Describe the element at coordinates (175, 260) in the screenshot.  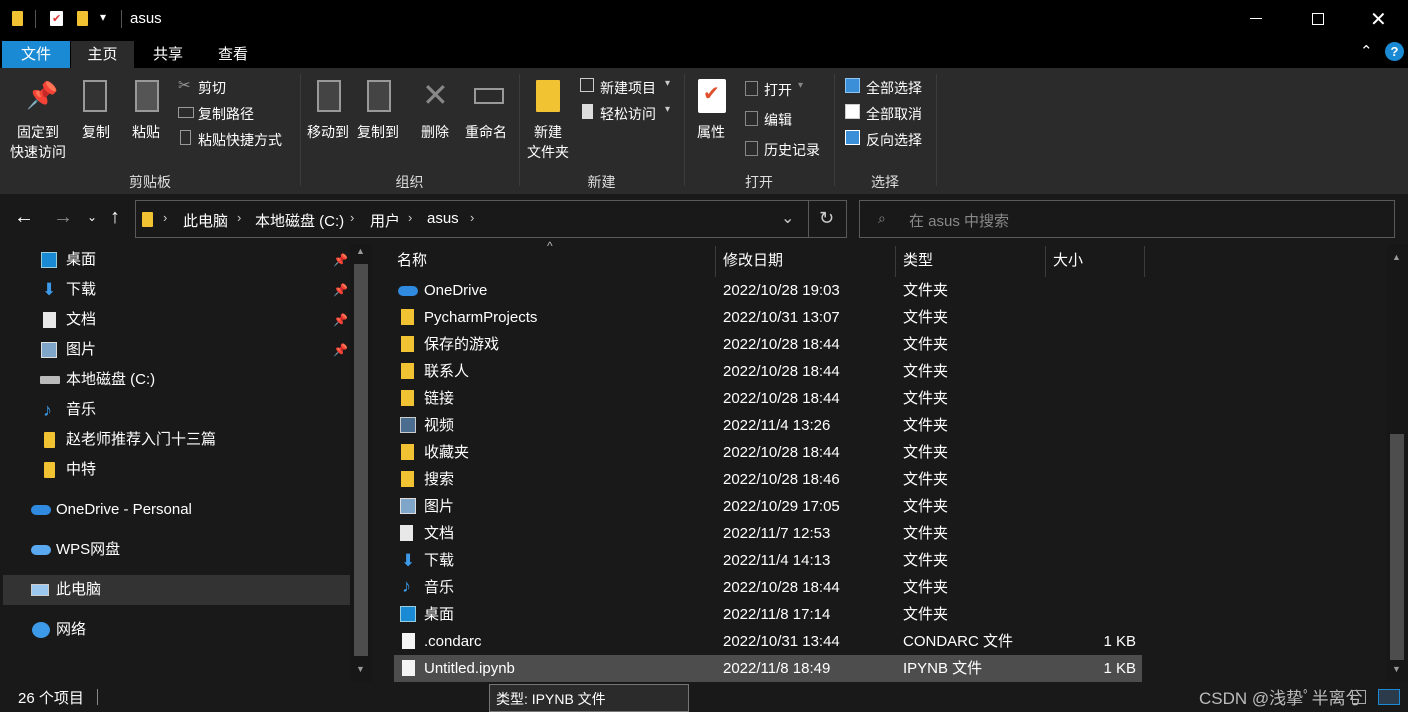
I see `nav-item-desktop: 桌面 📌` at that location.